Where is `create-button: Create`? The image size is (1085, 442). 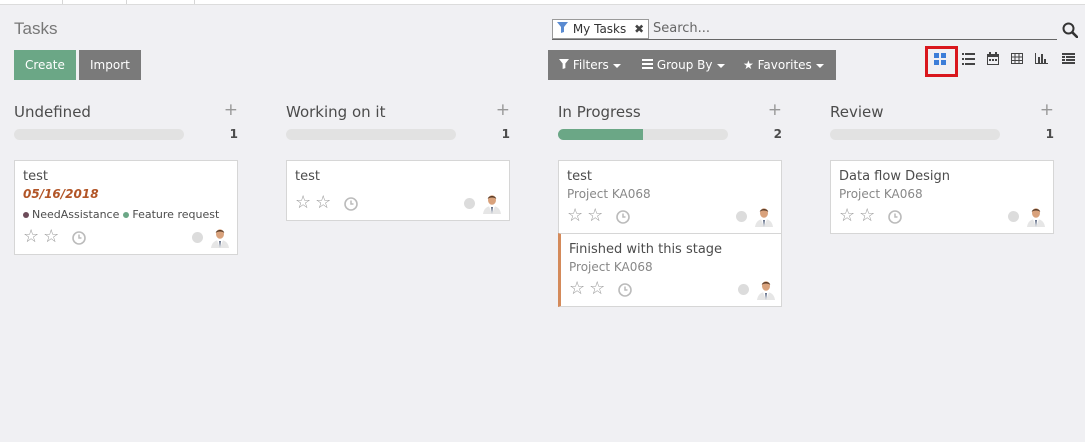 create-button: Create is located at coordinates (45, 65).